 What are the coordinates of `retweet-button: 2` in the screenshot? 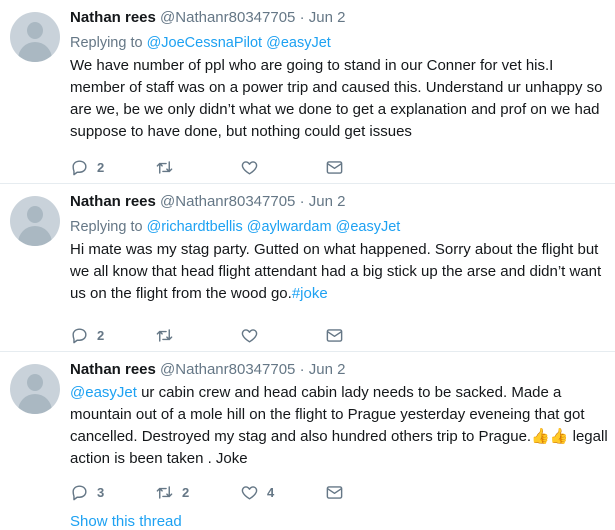 It's located at (197, 492).